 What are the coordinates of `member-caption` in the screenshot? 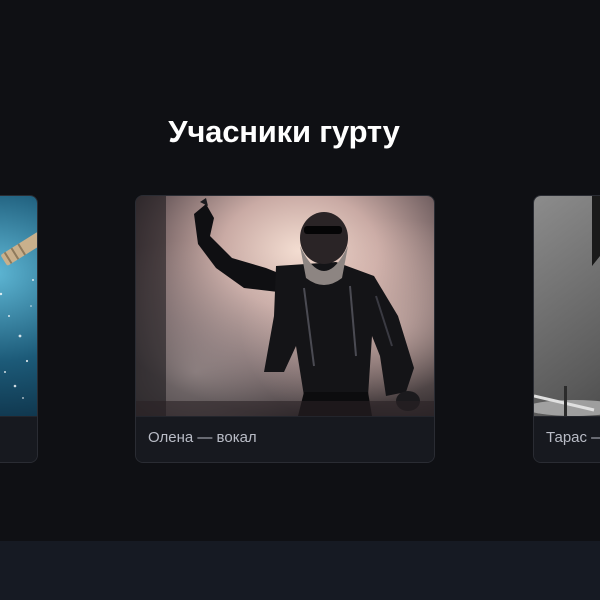 It's located at (18, 439).